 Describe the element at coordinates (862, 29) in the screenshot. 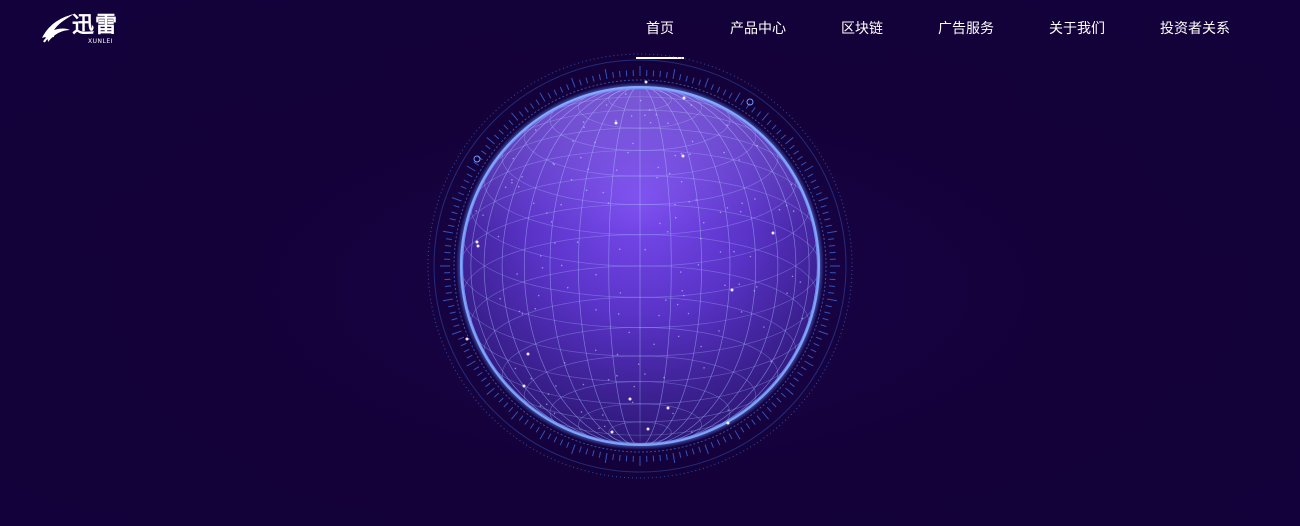

I see `nav-item-blockchain: 区块链` at that location.